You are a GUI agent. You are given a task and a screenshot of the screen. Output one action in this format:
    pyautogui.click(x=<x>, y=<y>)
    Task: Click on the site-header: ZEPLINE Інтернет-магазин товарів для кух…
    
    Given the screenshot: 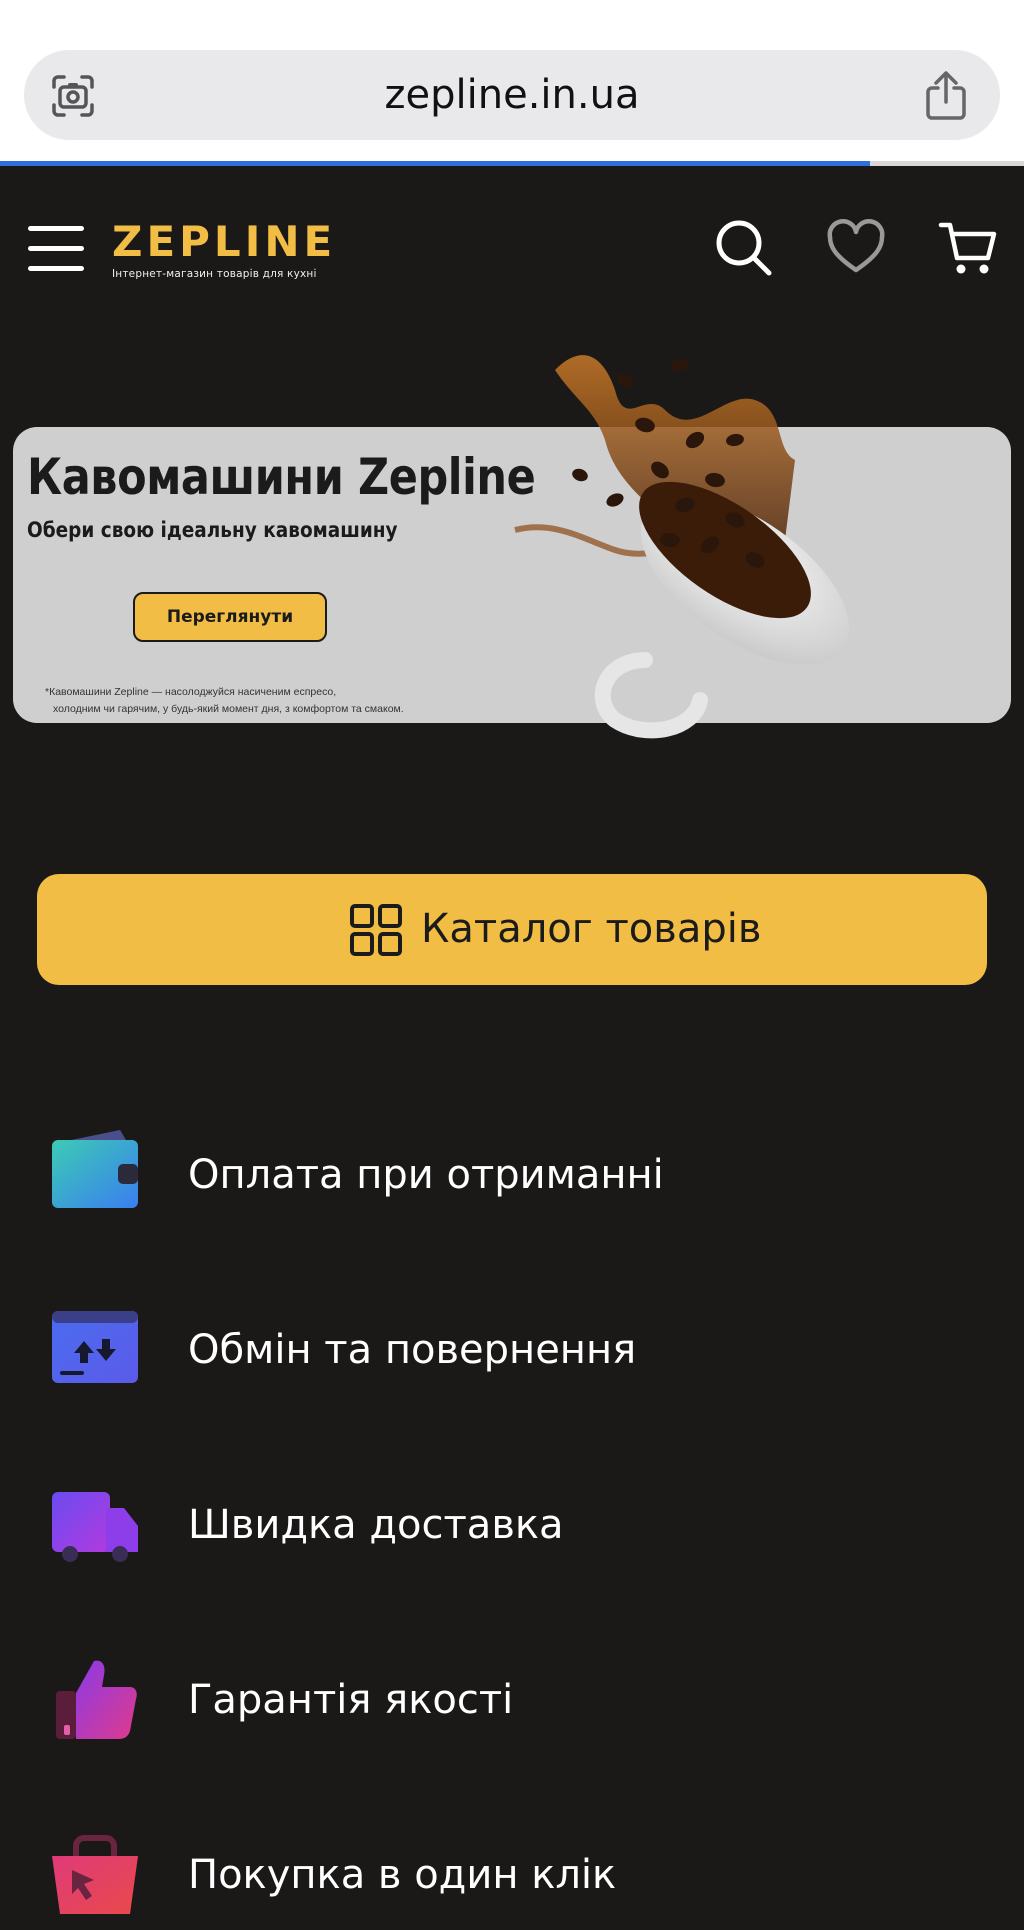 What is the action you would take?
    pyautogui.click(x=512, y=251)
    